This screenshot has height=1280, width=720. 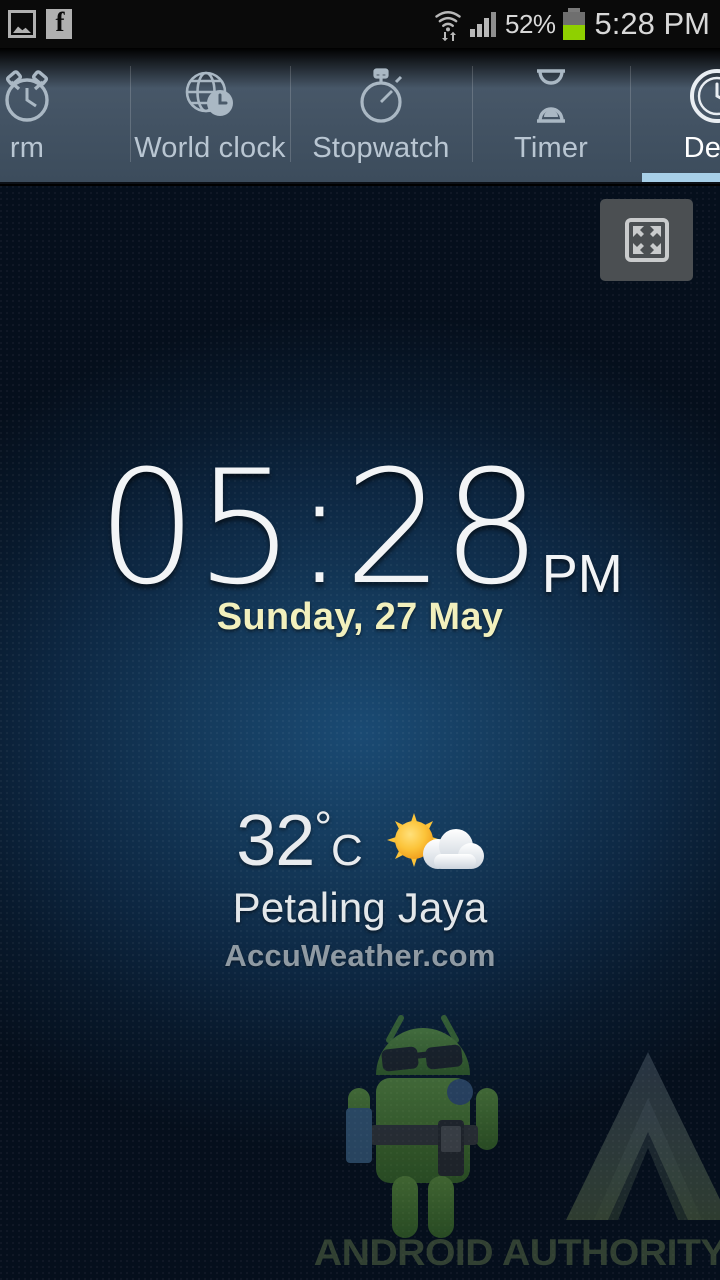 I want to click on weather-temperature-row: 32°C, so click(x=360, y=841).